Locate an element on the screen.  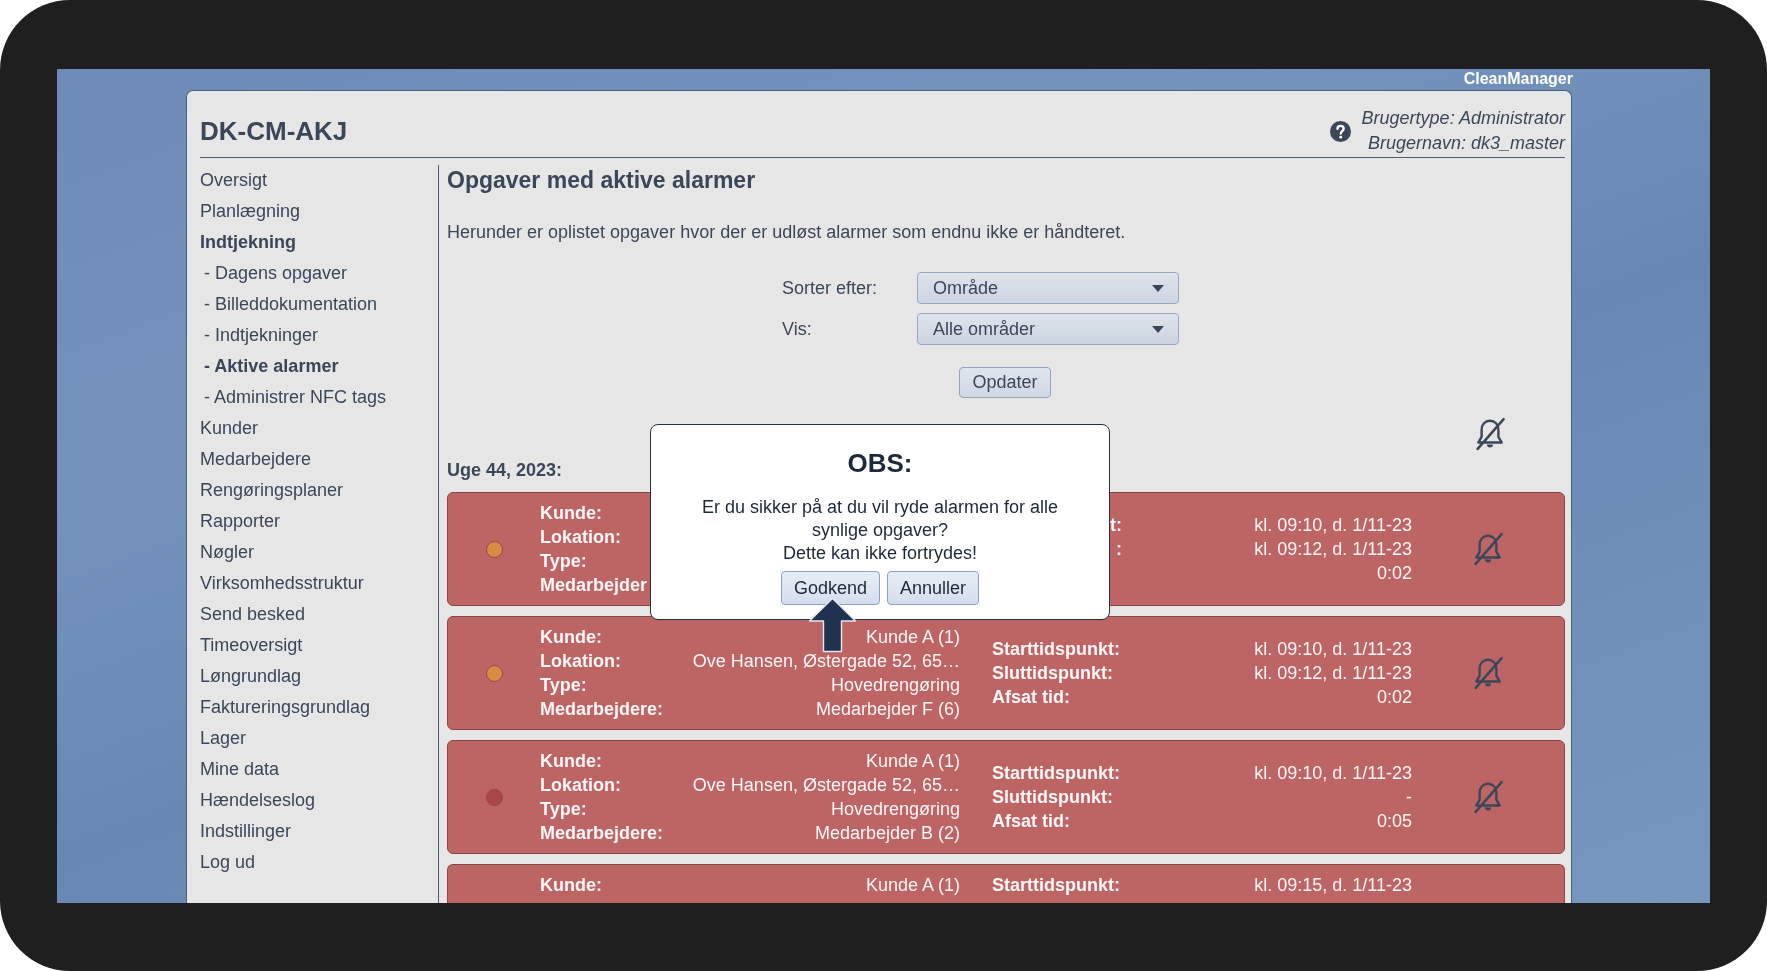
field-value: Medarbejder F (6) is located at coordinates (887, 709).